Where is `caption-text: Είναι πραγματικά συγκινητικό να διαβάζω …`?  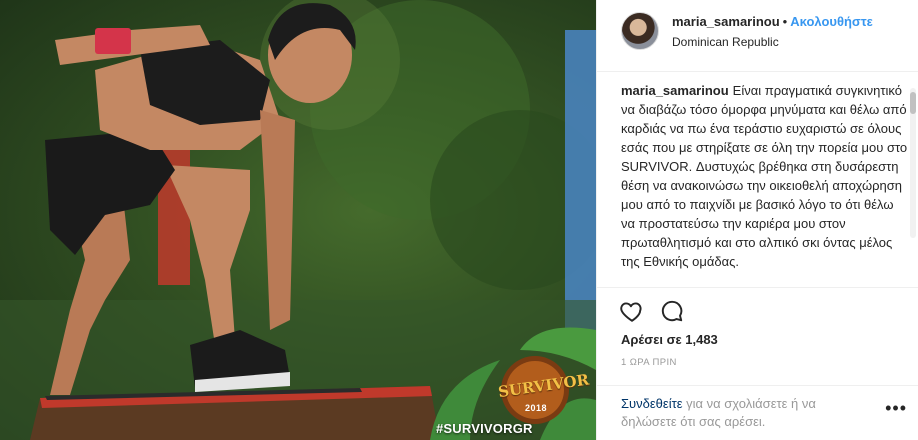
caption-text: Είναι πραγματικά συγκινητικό να διαβάζω … is located at coordinates (764, 176).